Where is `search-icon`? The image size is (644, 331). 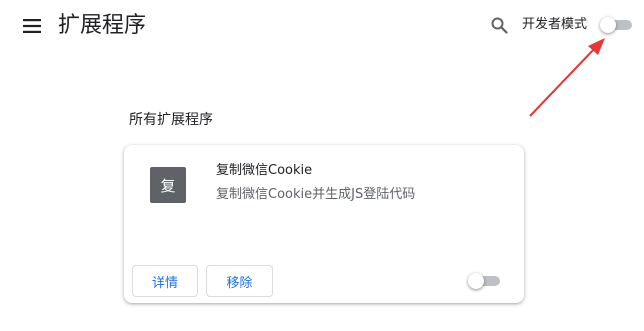 search-icon is located at coordinates (499, 25).